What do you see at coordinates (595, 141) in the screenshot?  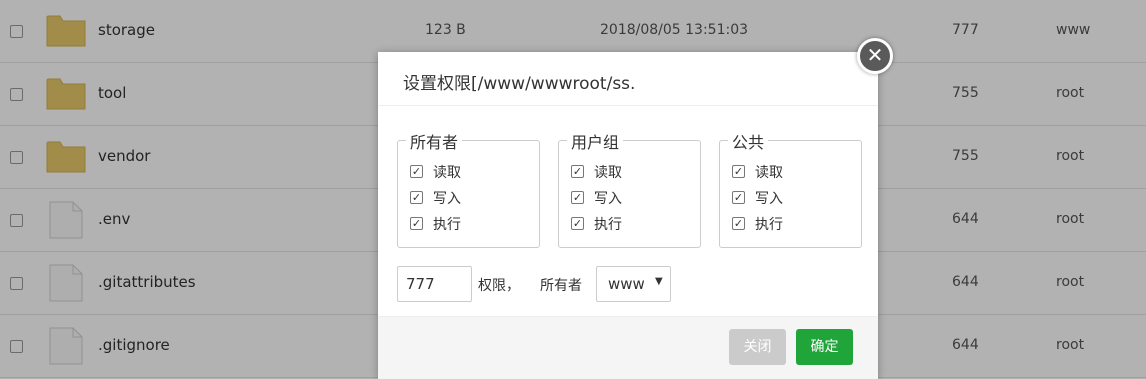 I see `group-legend: 用户组` at bounding box center [595, 141].